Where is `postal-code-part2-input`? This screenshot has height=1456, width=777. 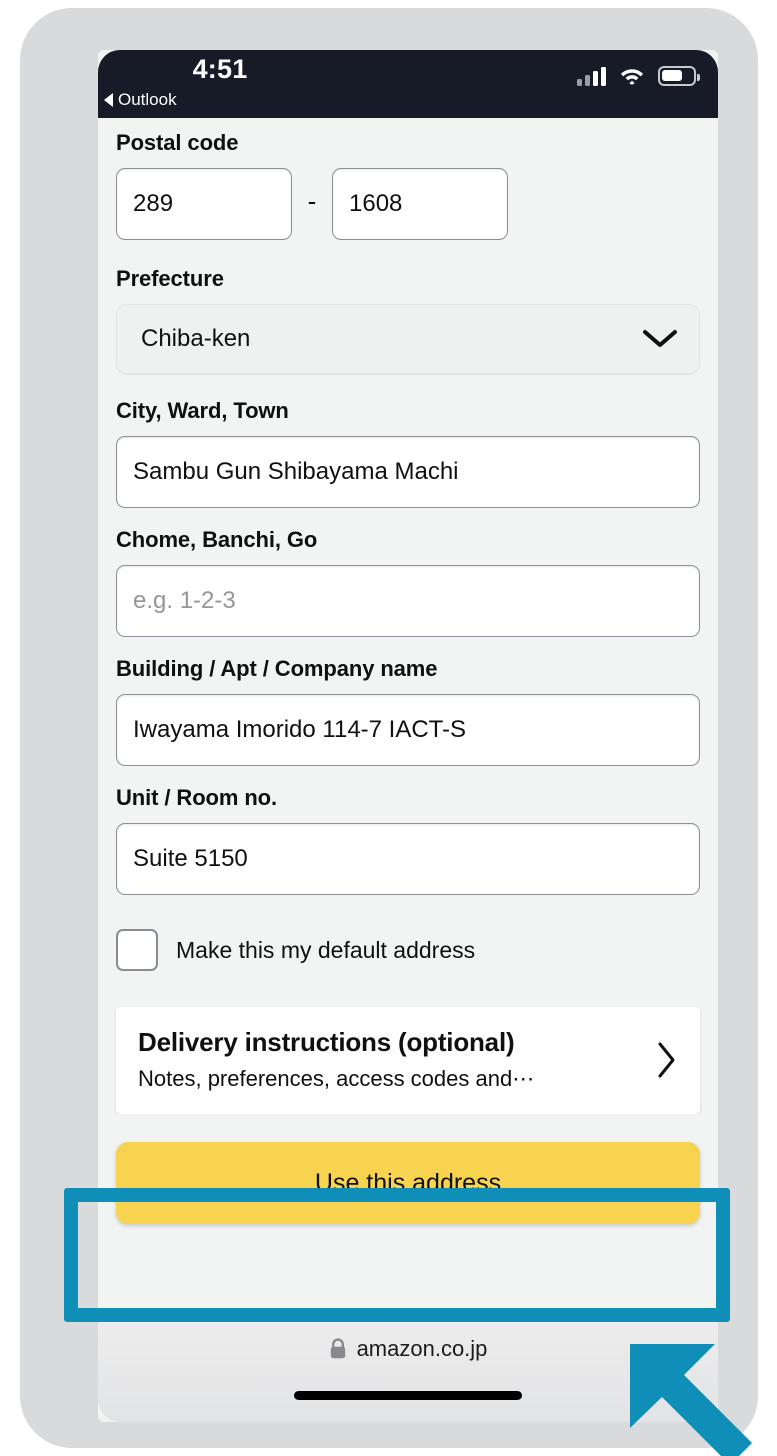 postal-code-part2-input is located at coordinates (420, 204).